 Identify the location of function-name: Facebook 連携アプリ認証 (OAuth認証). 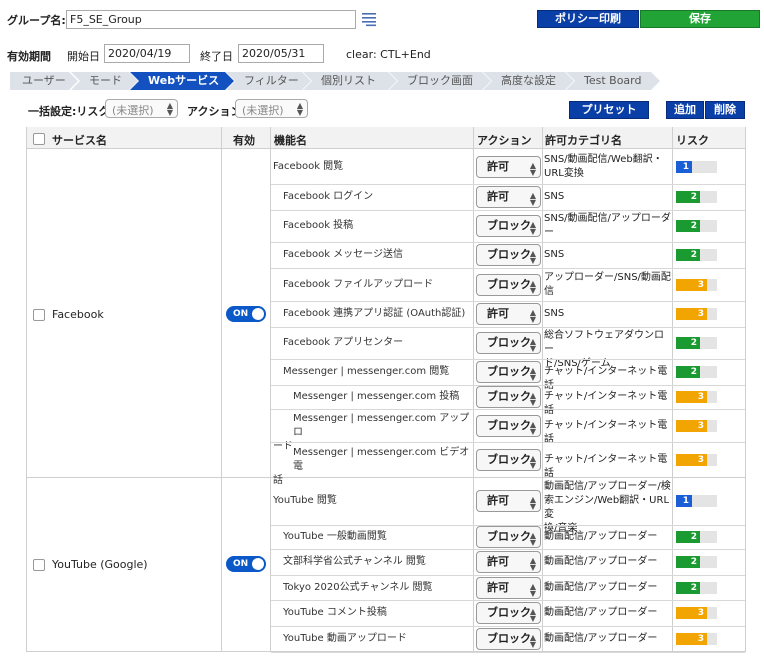
(376, 314).